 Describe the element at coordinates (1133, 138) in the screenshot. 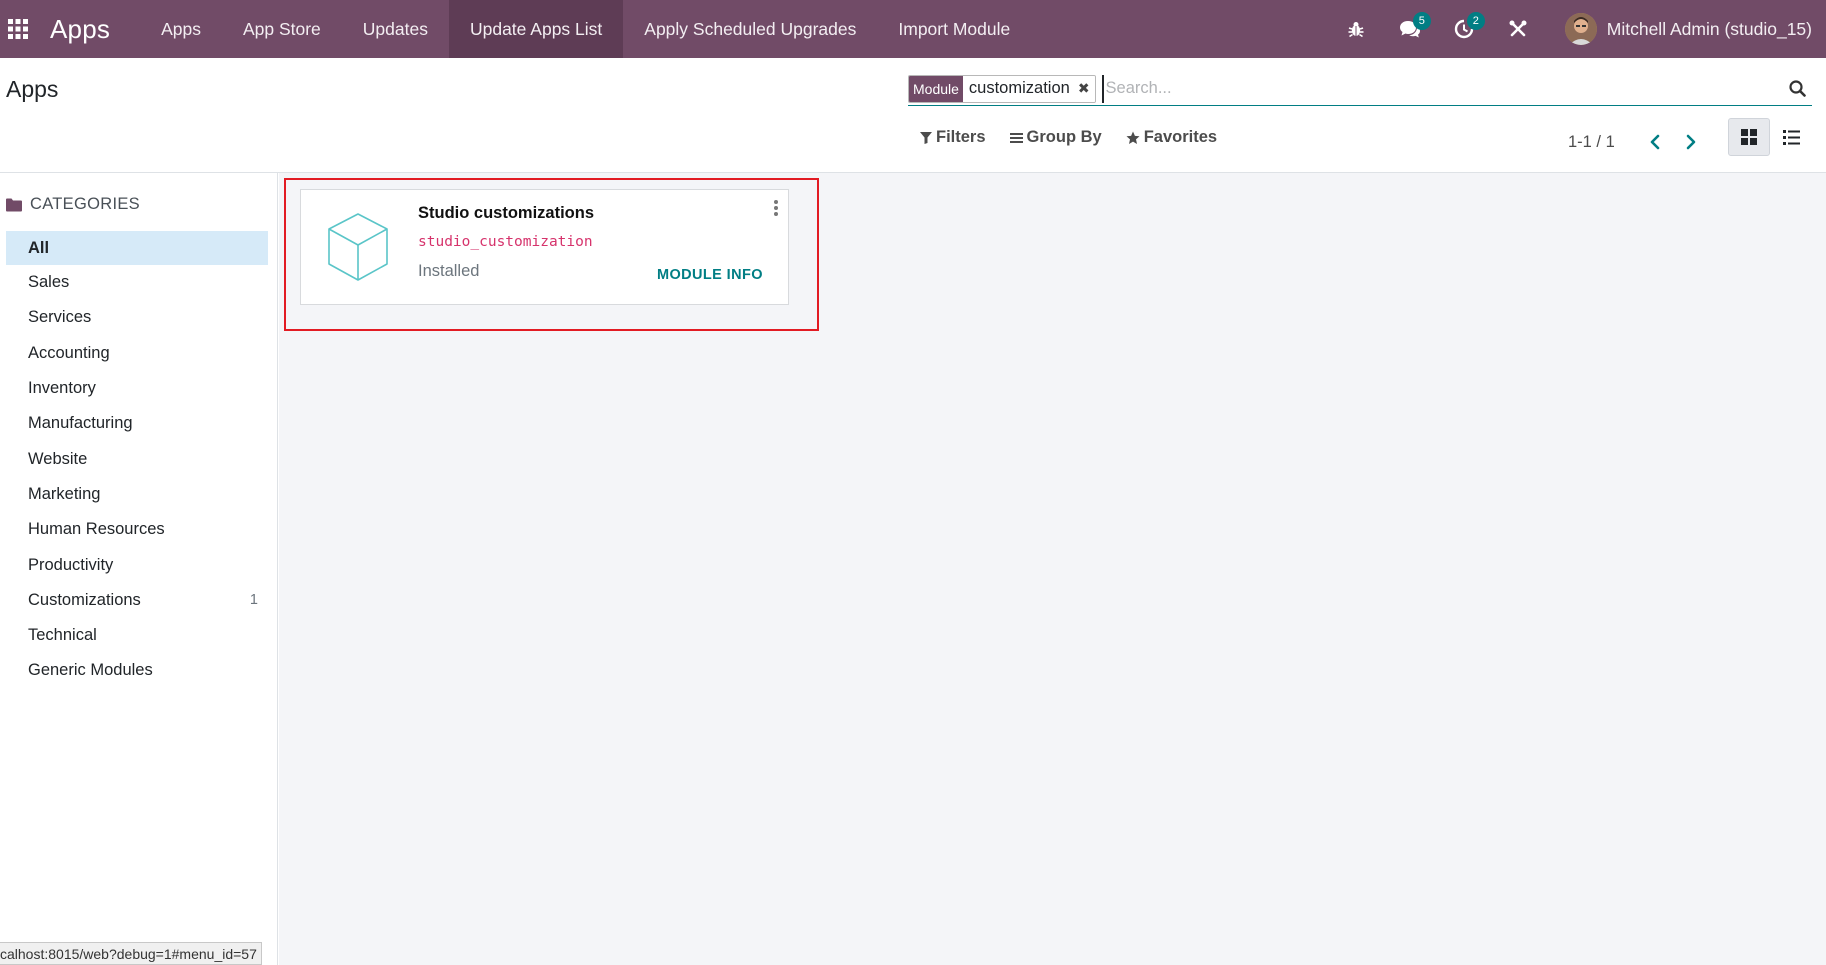

I see `star-icon` at that location.